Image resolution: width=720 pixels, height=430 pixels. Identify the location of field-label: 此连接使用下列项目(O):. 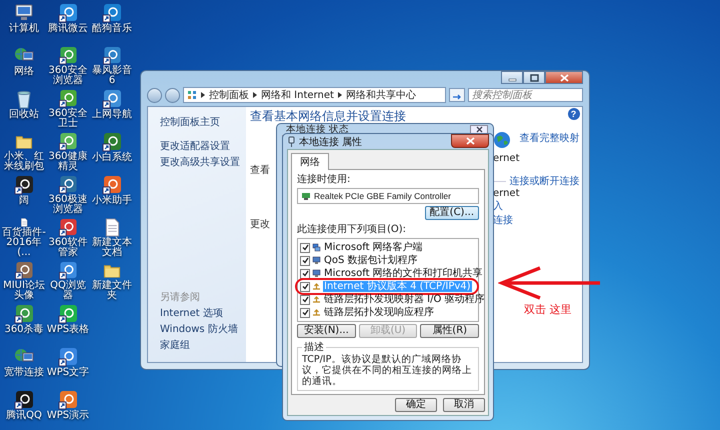
(352, 229).